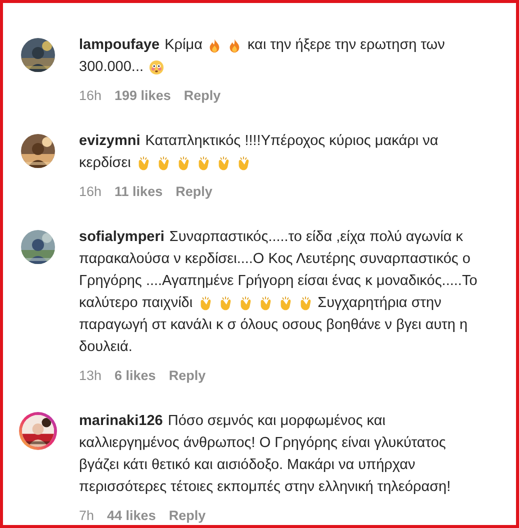 Image resolution: width=519 pixels, height=528 pixels. I want to click on comment-text: βγάζει κάτι θετικό και αισιόδοξο. Μακάρι να υπήρχαν, so click(247, 465).